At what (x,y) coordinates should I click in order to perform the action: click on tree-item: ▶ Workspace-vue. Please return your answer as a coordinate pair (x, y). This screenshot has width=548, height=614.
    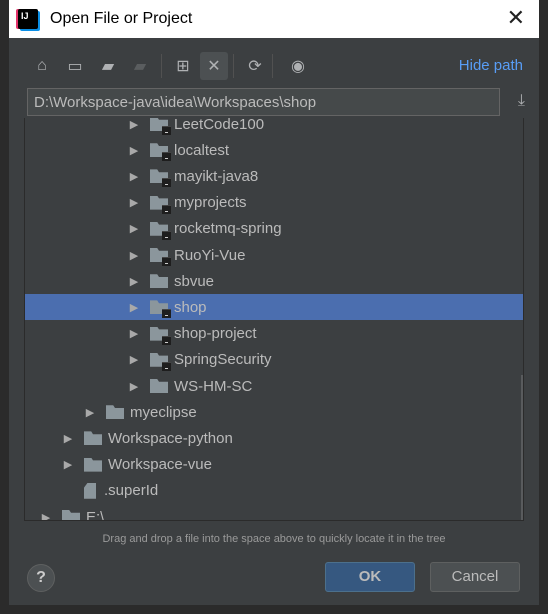
    Looking at the image, I should click on (274, 465).